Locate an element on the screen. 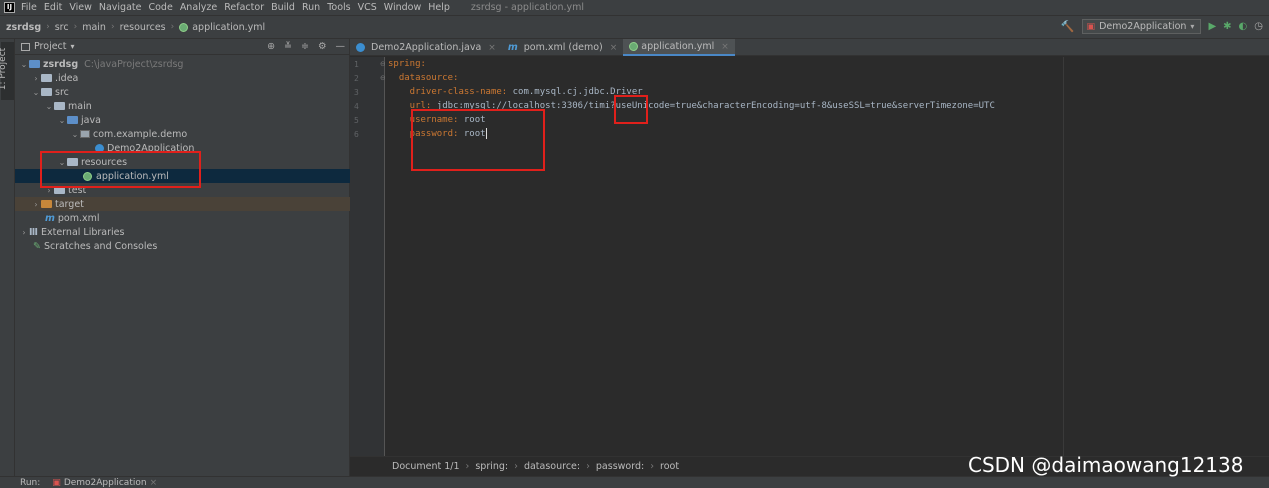  line-number-gutter: 1 2 3 4 5 6 ⊖ ⊖ is located at coordinates (368, 256).